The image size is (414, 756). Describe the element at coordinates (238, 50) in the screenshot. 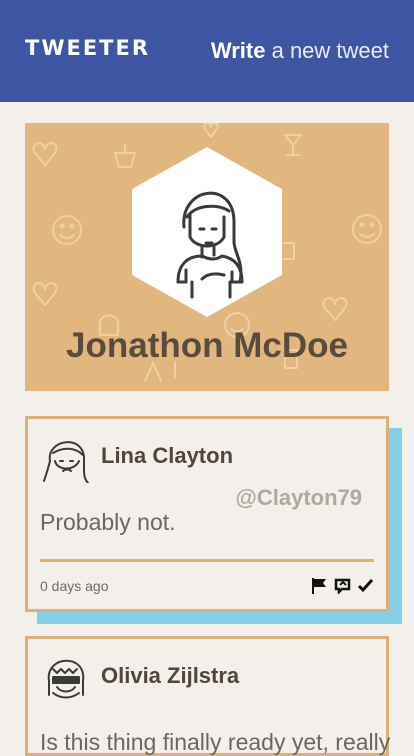

I see `write-link-bold: Write` at that location.